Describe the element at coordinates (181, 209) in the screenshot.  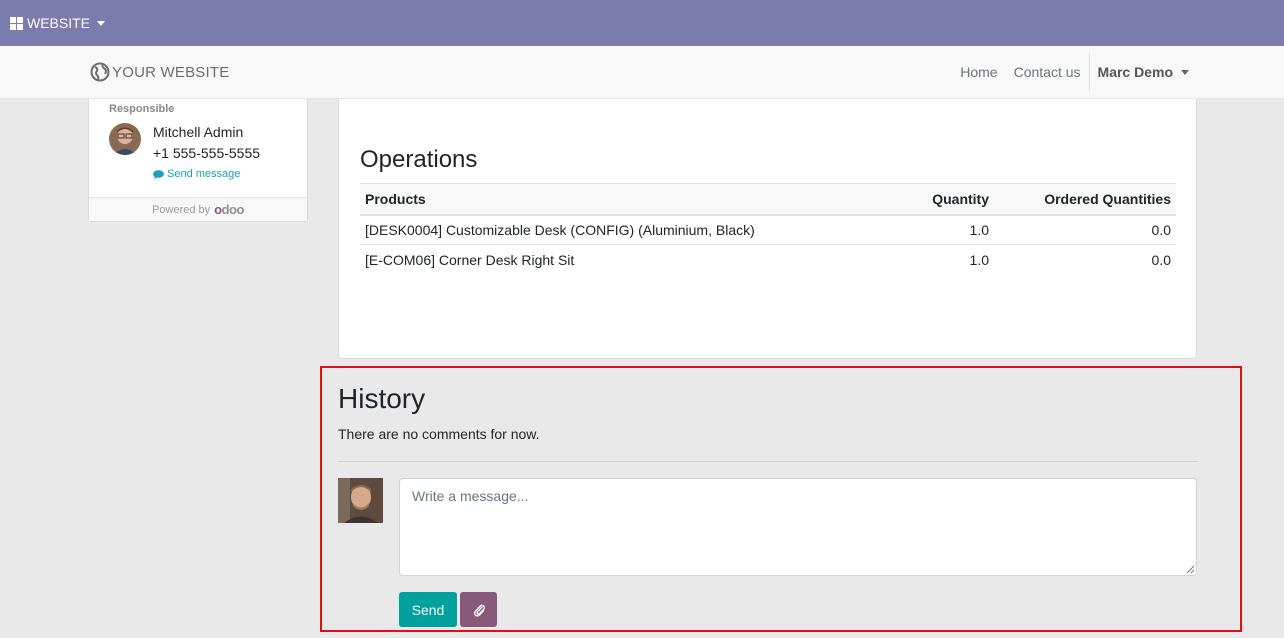
I see `powered-by-label: Powered by` at that location.